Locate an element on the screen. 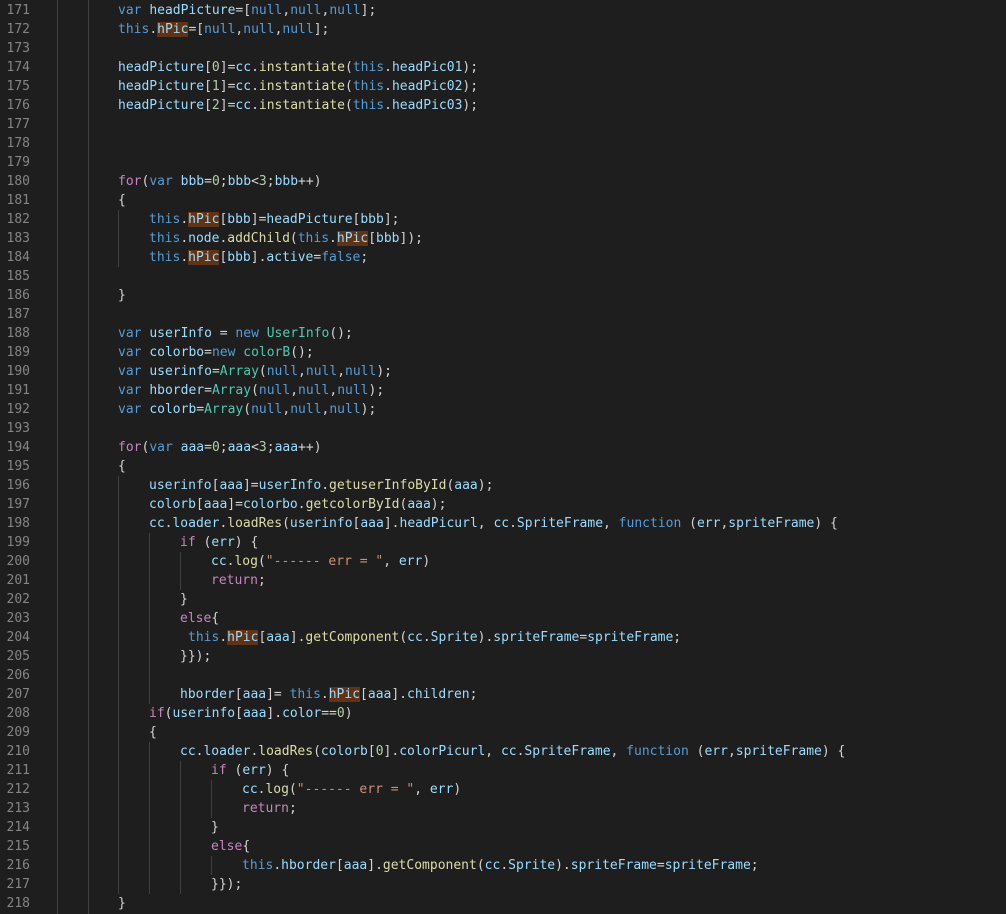 The height and width of the screenshot is (914, 1006). code-token: SpriteFrame is located at coordinates (567, 751).